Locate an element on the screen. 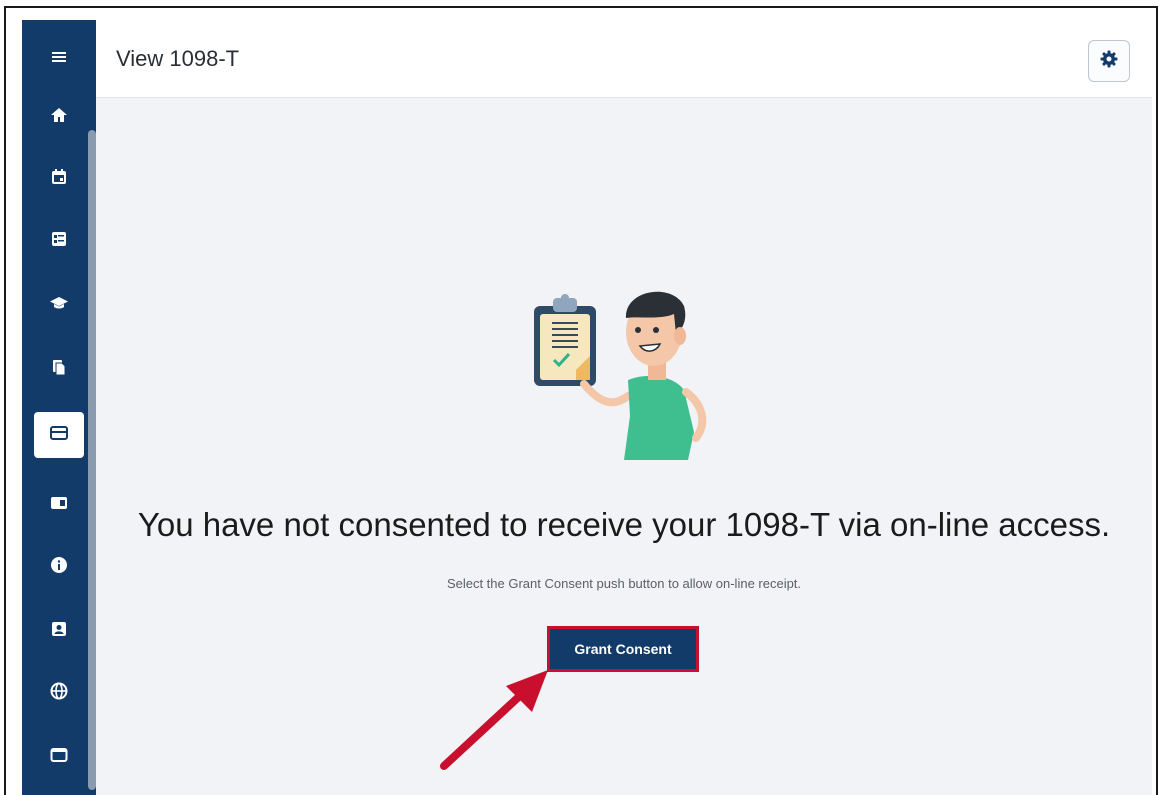  sidebar-item-payments is located at coordinates (59, 435).